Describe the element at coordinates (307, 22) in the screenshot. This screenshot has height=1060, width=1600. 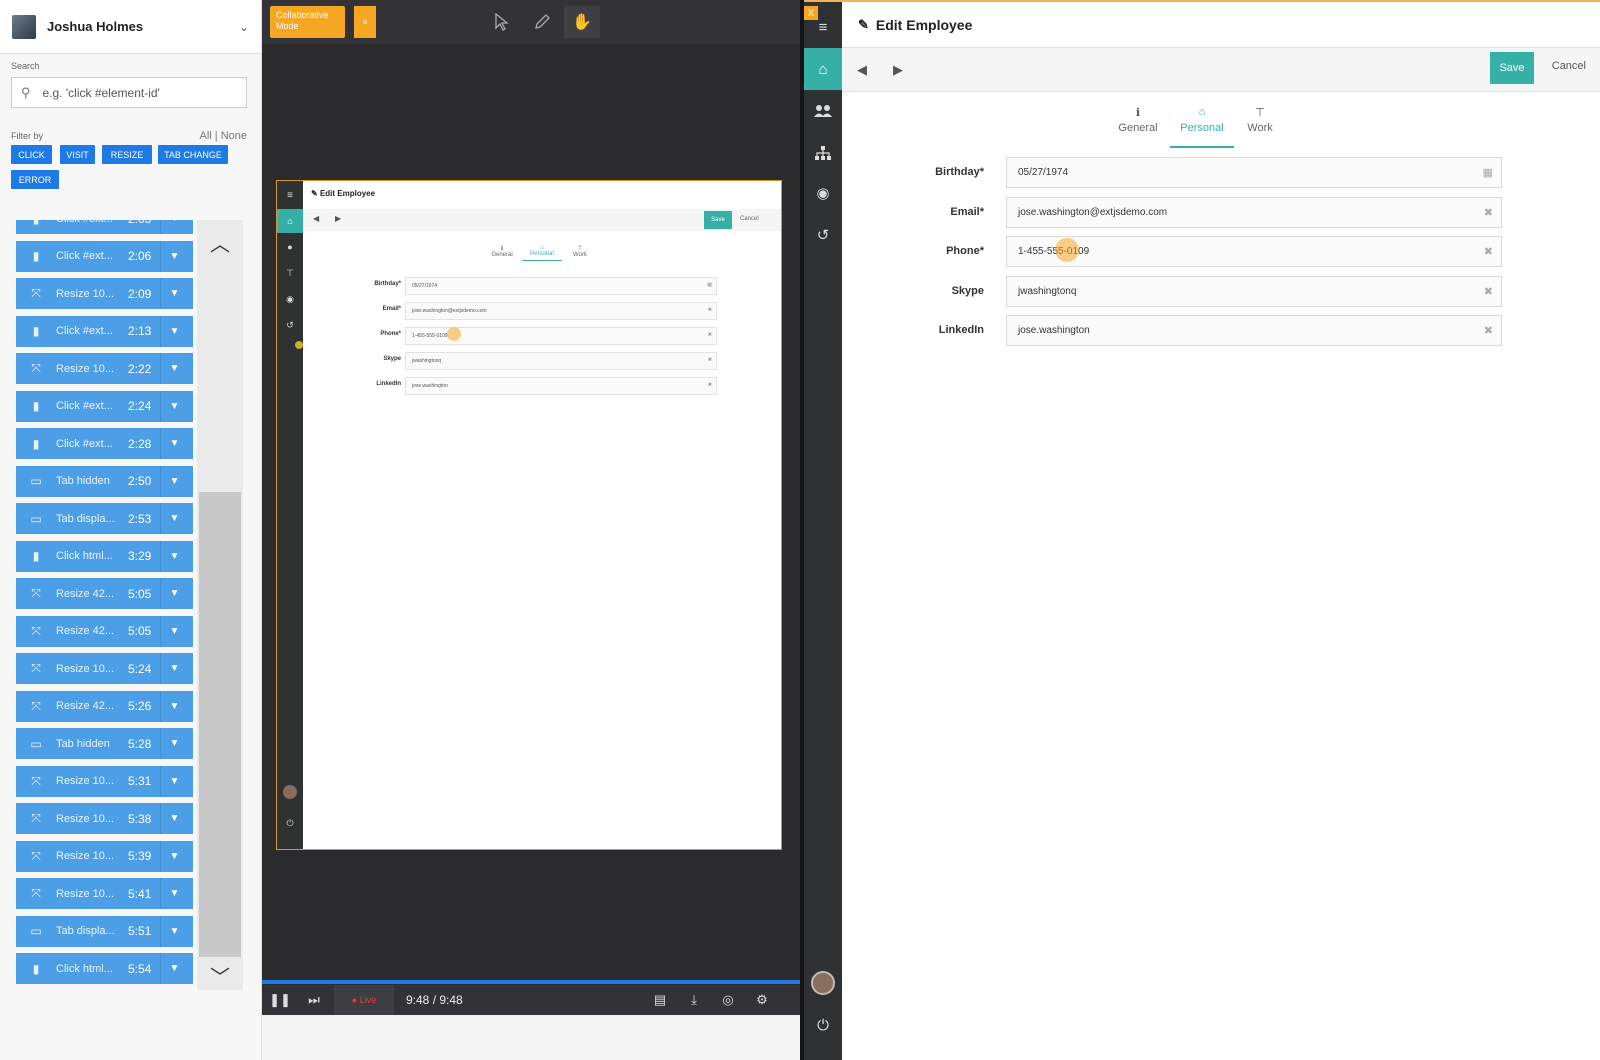
I see `collaborative-mode-badge: Collaborative Mode` at that location.